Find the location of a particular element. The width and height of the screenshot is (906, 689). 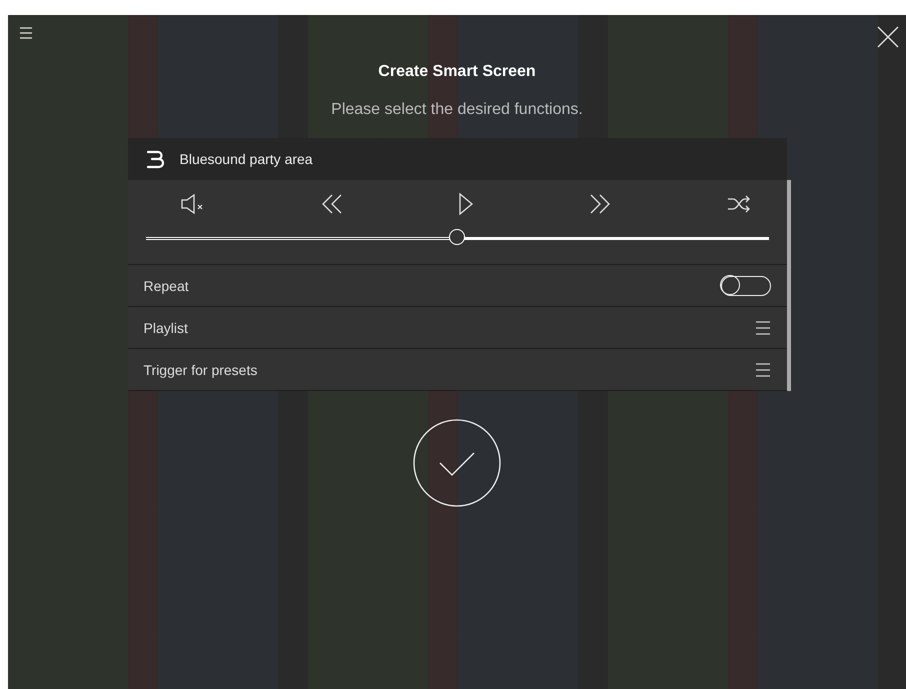

option-row: Trigger for presets is located at coordinates (457, 370).